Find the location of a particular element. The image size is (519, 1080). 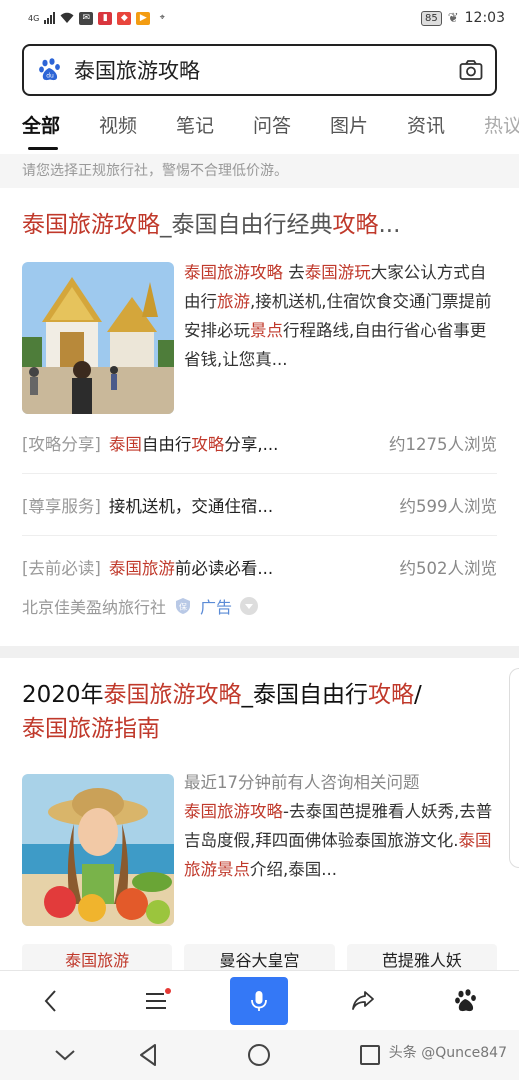

sublink-tag: [尊享服务] is located at coordinates (61, 506).